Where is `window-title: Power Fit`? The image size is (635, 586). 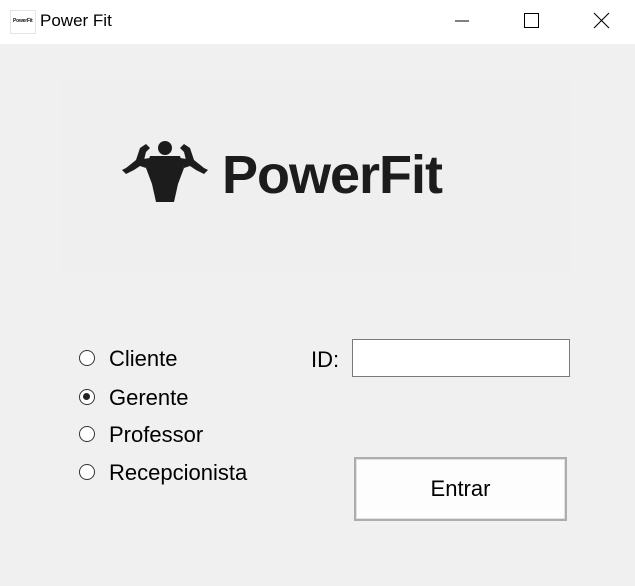
window-title: Power Fit is located at coordinates (76, 20).